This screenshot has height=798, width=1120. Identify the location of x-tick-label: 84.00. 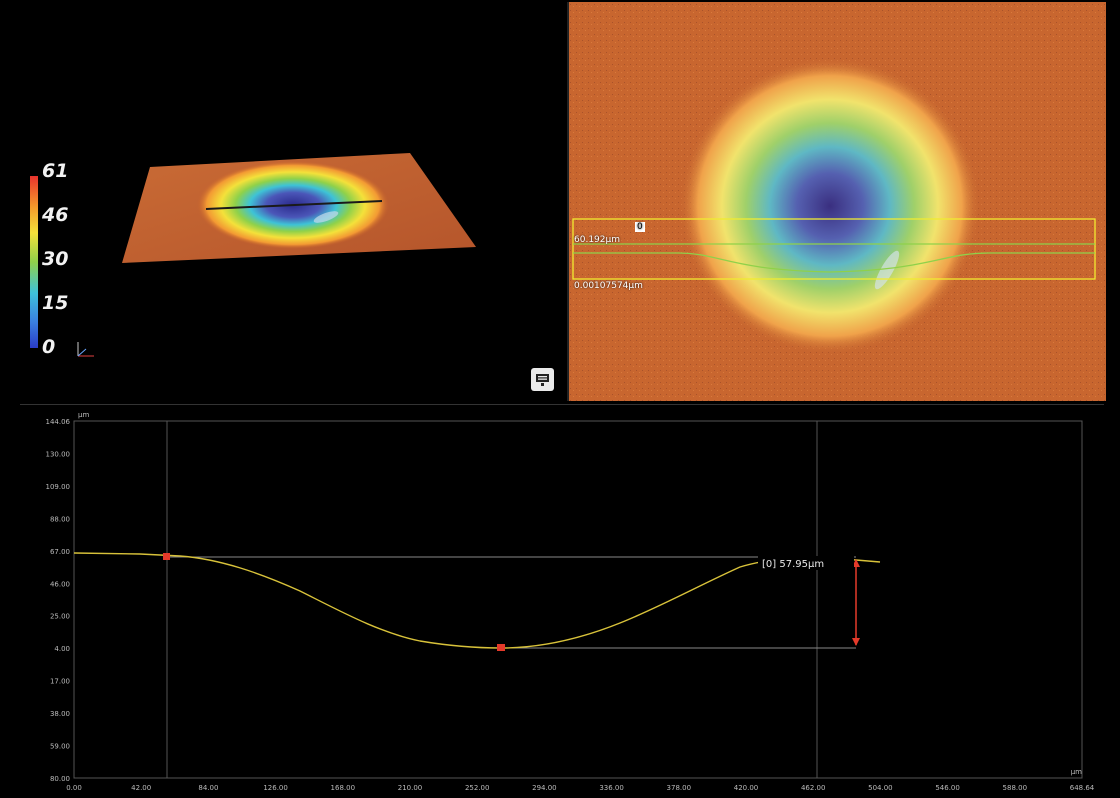
(208, 788).